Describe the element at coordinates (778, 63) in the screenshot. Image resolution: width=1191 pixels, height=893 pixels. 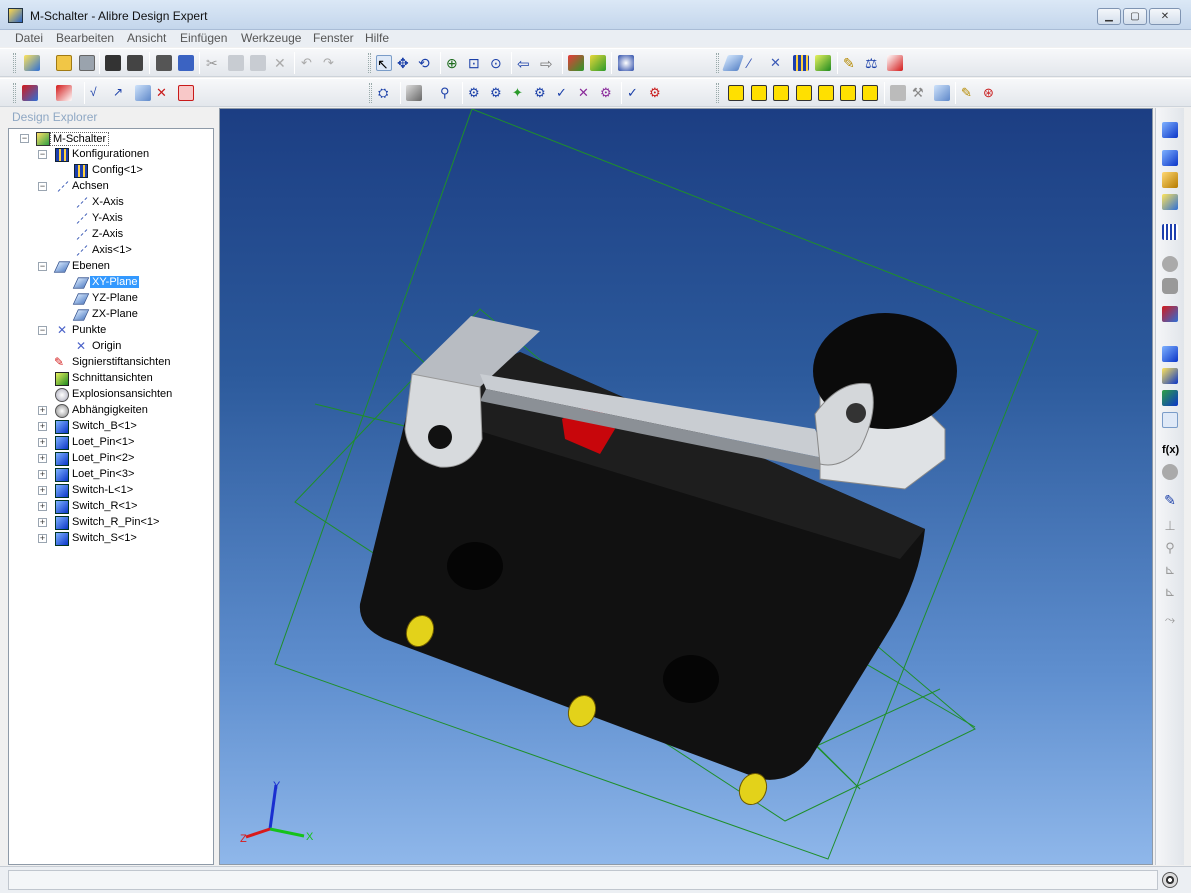
I see `point-tool-icon: ✕` at that location.